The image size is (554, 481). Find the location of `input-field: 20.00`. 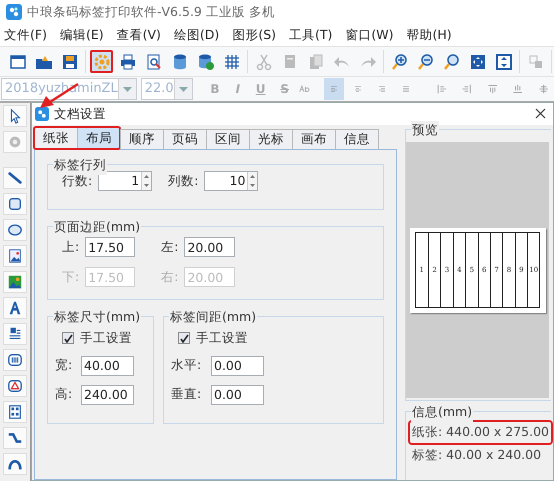

input-field: 20.00 is located at coordinates (210, 247).